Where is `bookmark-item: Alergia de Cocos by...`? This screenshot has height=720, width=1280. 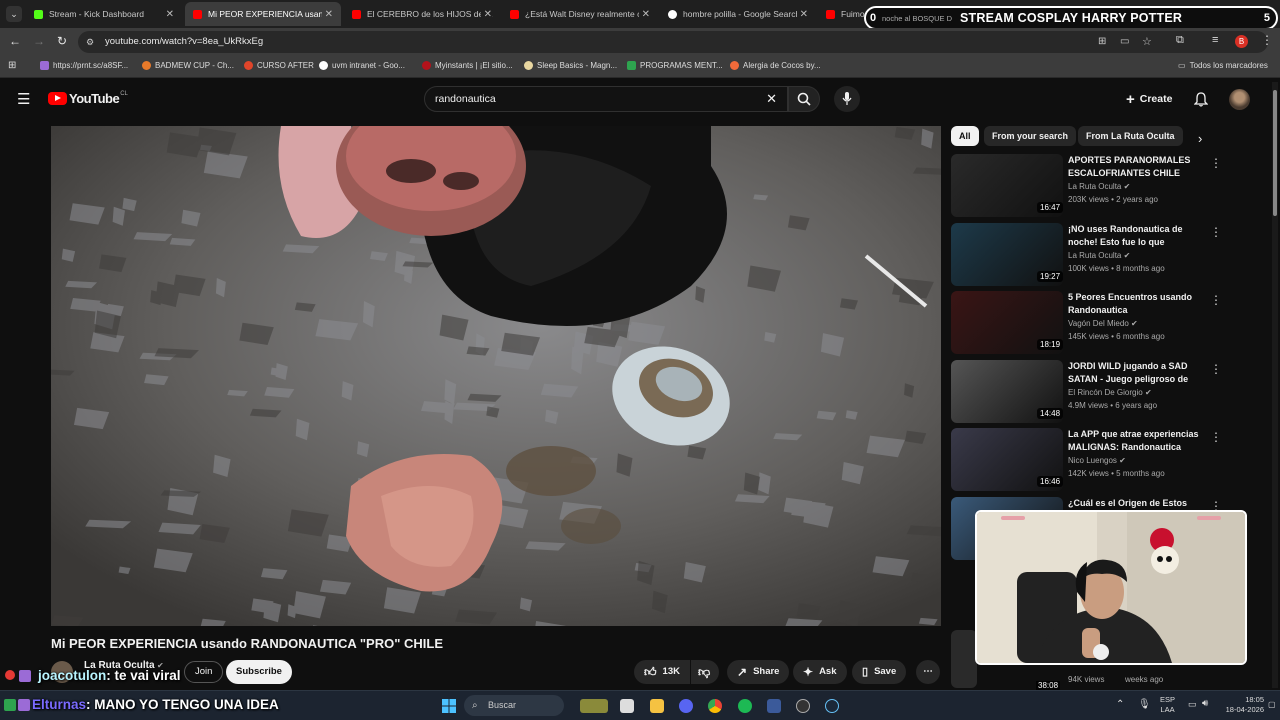
bookmark-item: Alergia de Cocos by... is located at coordinates (775, 65).